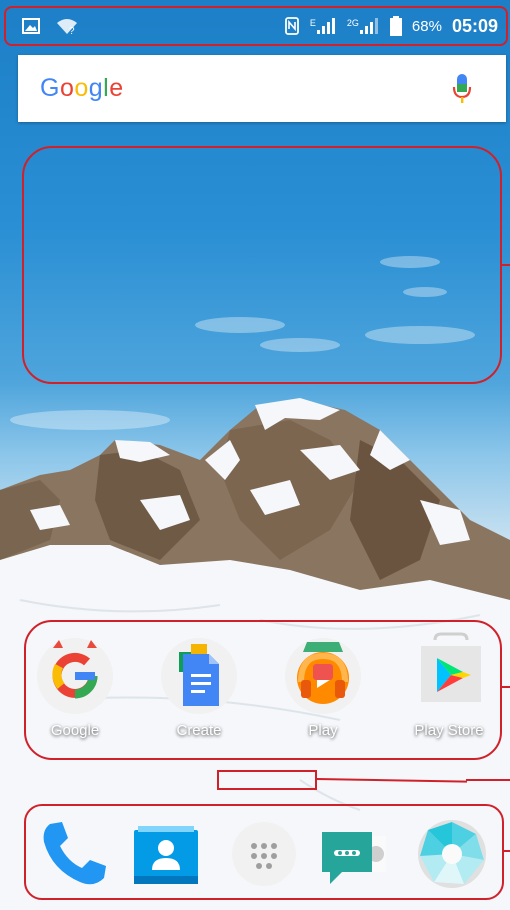  I want to click on signal-edge-icon: E, so click(323, 26).